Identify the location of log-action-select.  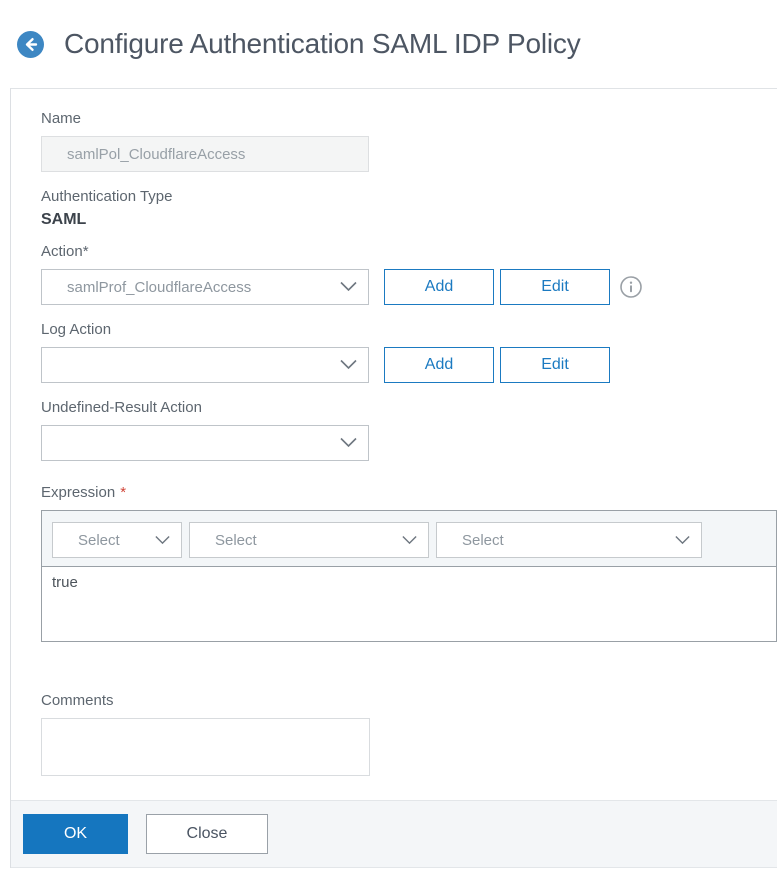
(205, 365).